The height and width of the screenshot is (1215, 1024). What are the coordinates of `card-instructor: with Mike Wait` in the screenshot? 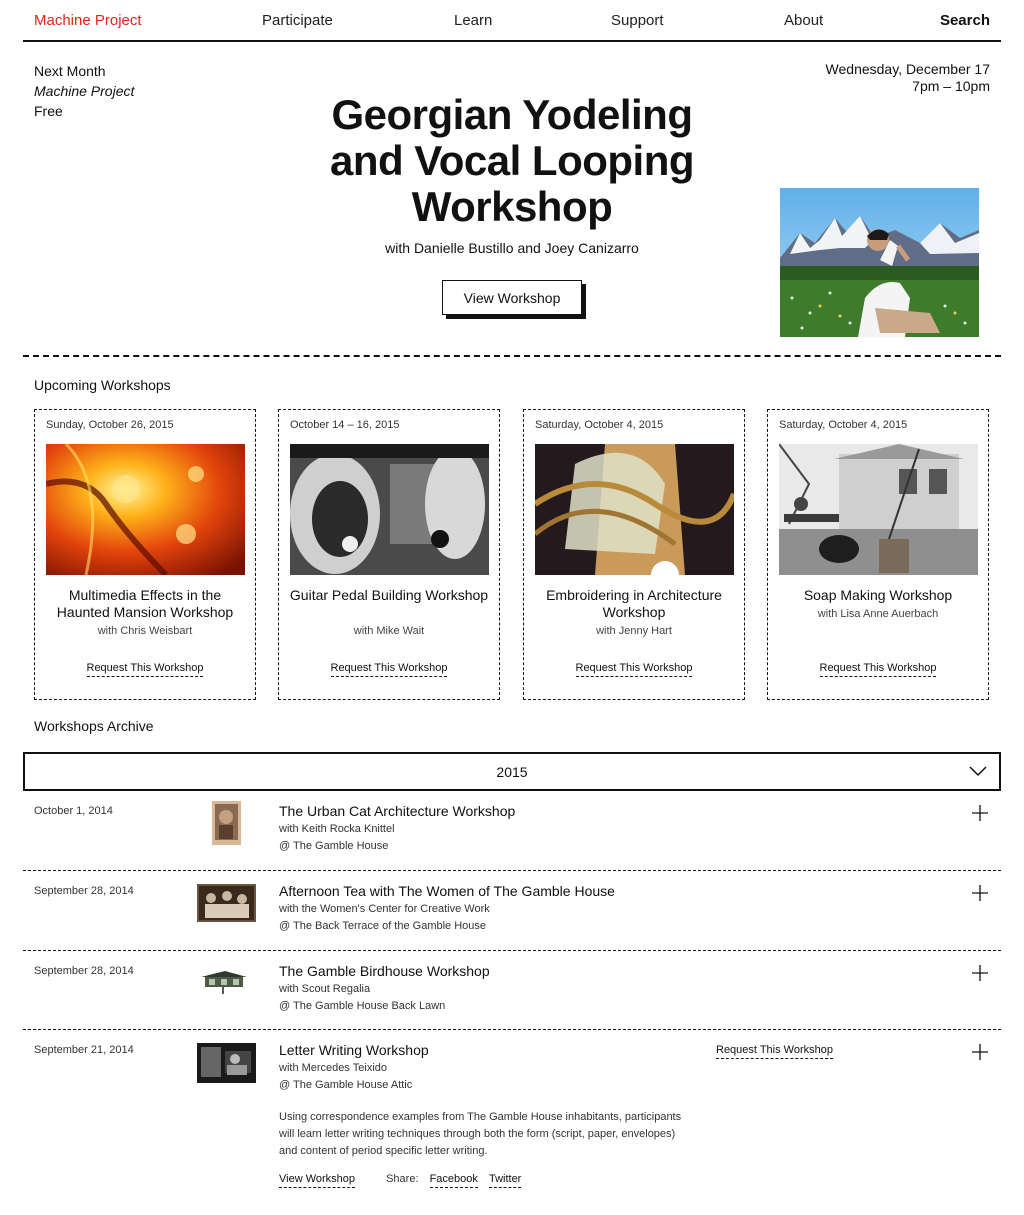 It's located at (389, 631).